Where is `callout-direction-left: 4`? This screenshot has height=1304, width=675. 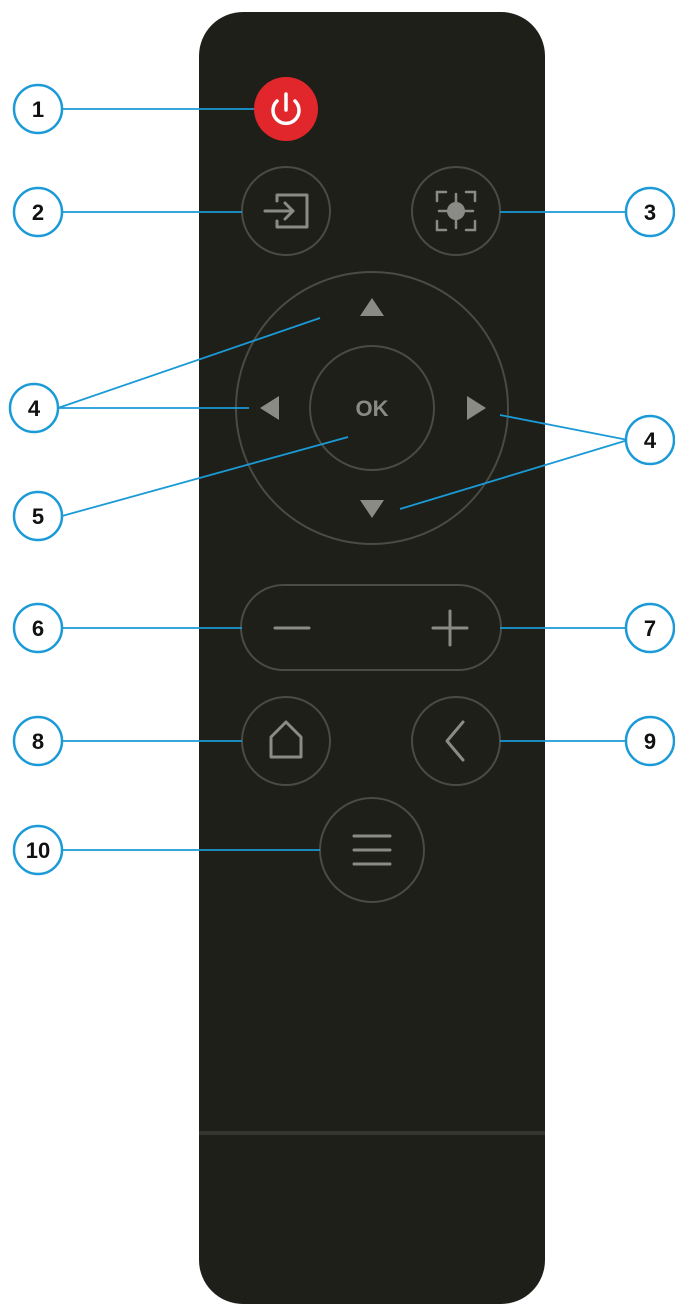
callout-direction-left: 4 is located at coordinates (34, 408).